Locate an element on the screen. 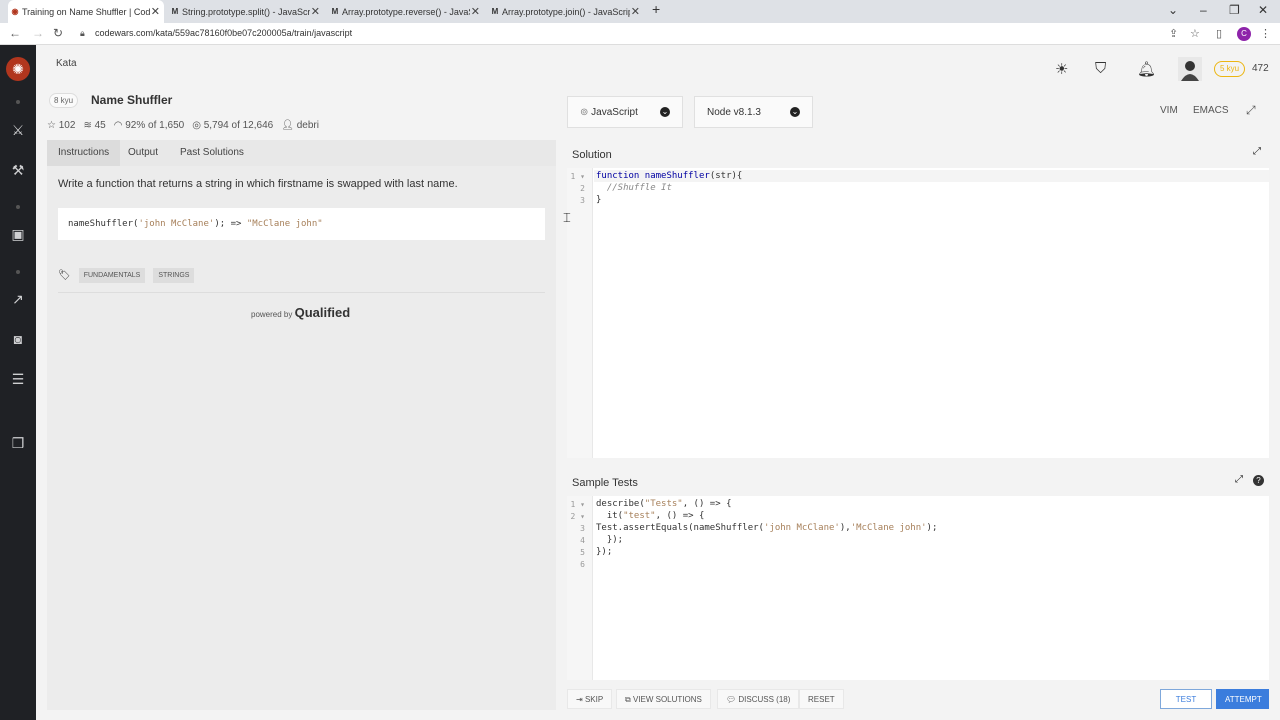 Image resolution: width=1280 pixels, height=720 pixels. kata-title: Name Shuffler is located at coordinates (132, 100).